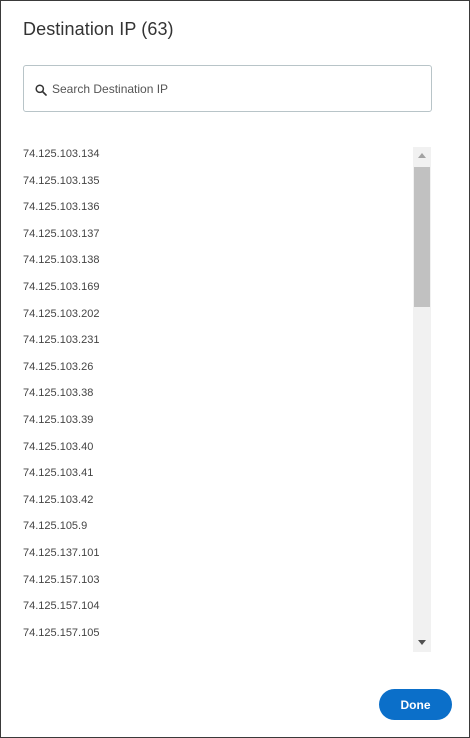 Image resolution: width=470 pixels, height=738 pixels. Describe the element at coordinates (422, 643) in the screenshot. I see `scroll-down-arrow-icon` at that location.